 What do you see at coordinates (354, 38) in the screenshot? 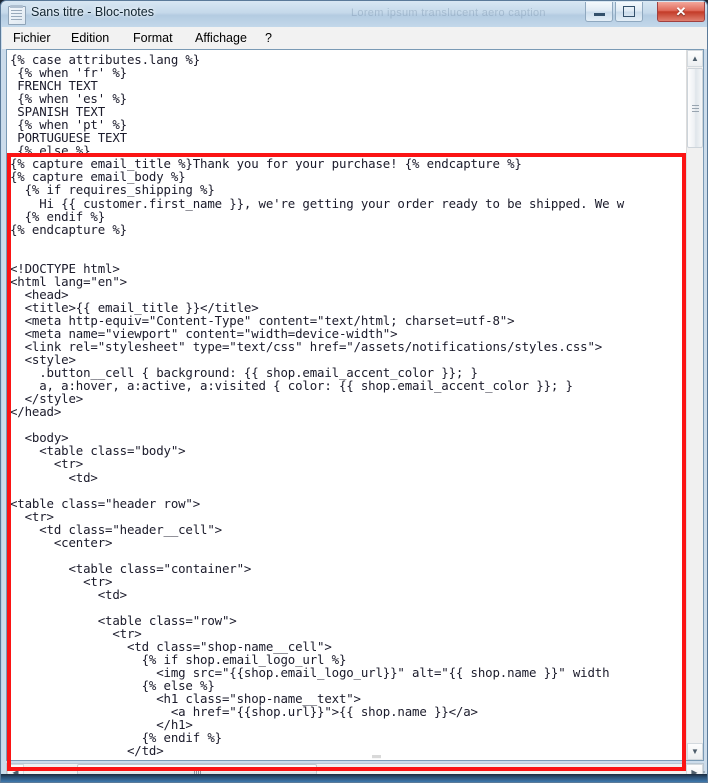
I see `menu-bar: Fichier Edition Format Affichage ?` at bounding box center [354, 38].